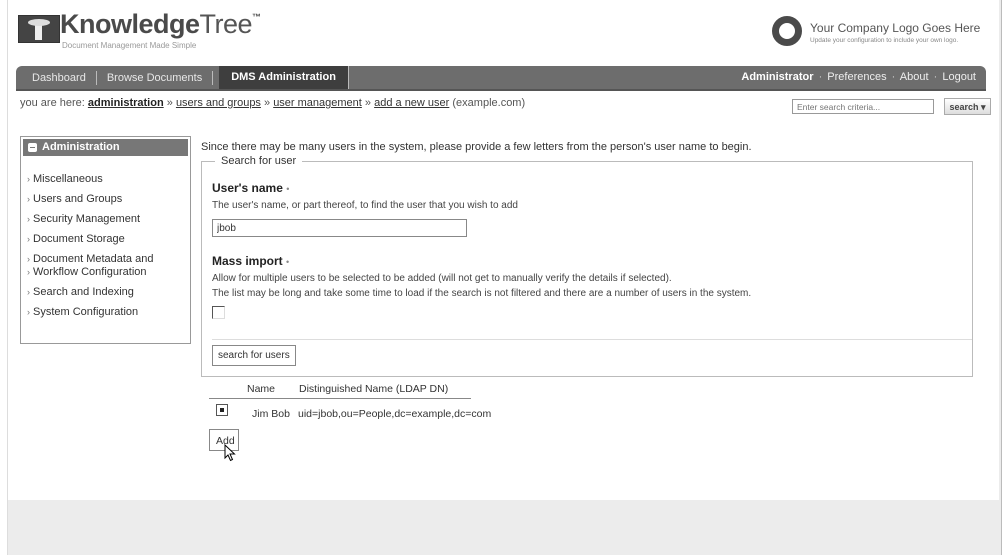  I want to click on sidebar-title: Administration, so click(81, 147).